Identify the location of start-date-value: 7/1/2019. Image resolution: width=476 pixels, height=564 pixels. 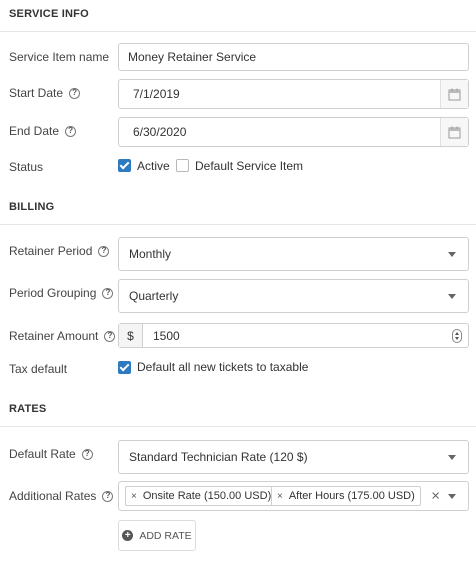
(156, 94).